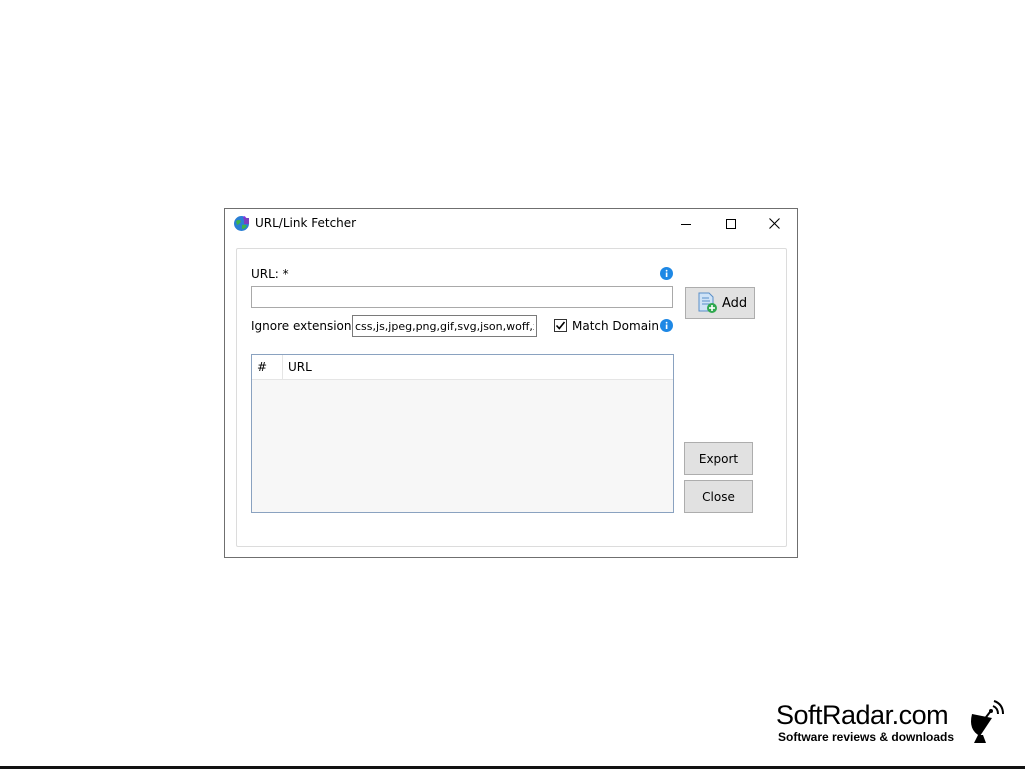 The height and width of the screenshot is (769, 1025). I want to click on maximize-button, so click(730, 223).